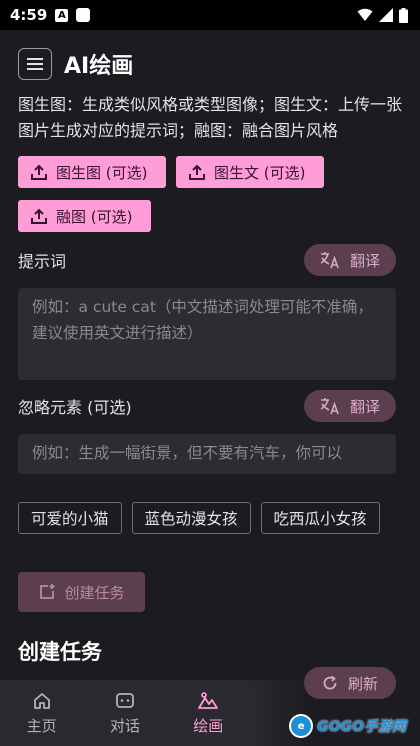 This screenshot has width=420, height=746. Describe the element at coordinates (202, 320) in the screenshot. I see `prompt-placeholder: 例如：a cute cat（中文描述词处理可能不准确，建议使用英文进行描述）` at that location.